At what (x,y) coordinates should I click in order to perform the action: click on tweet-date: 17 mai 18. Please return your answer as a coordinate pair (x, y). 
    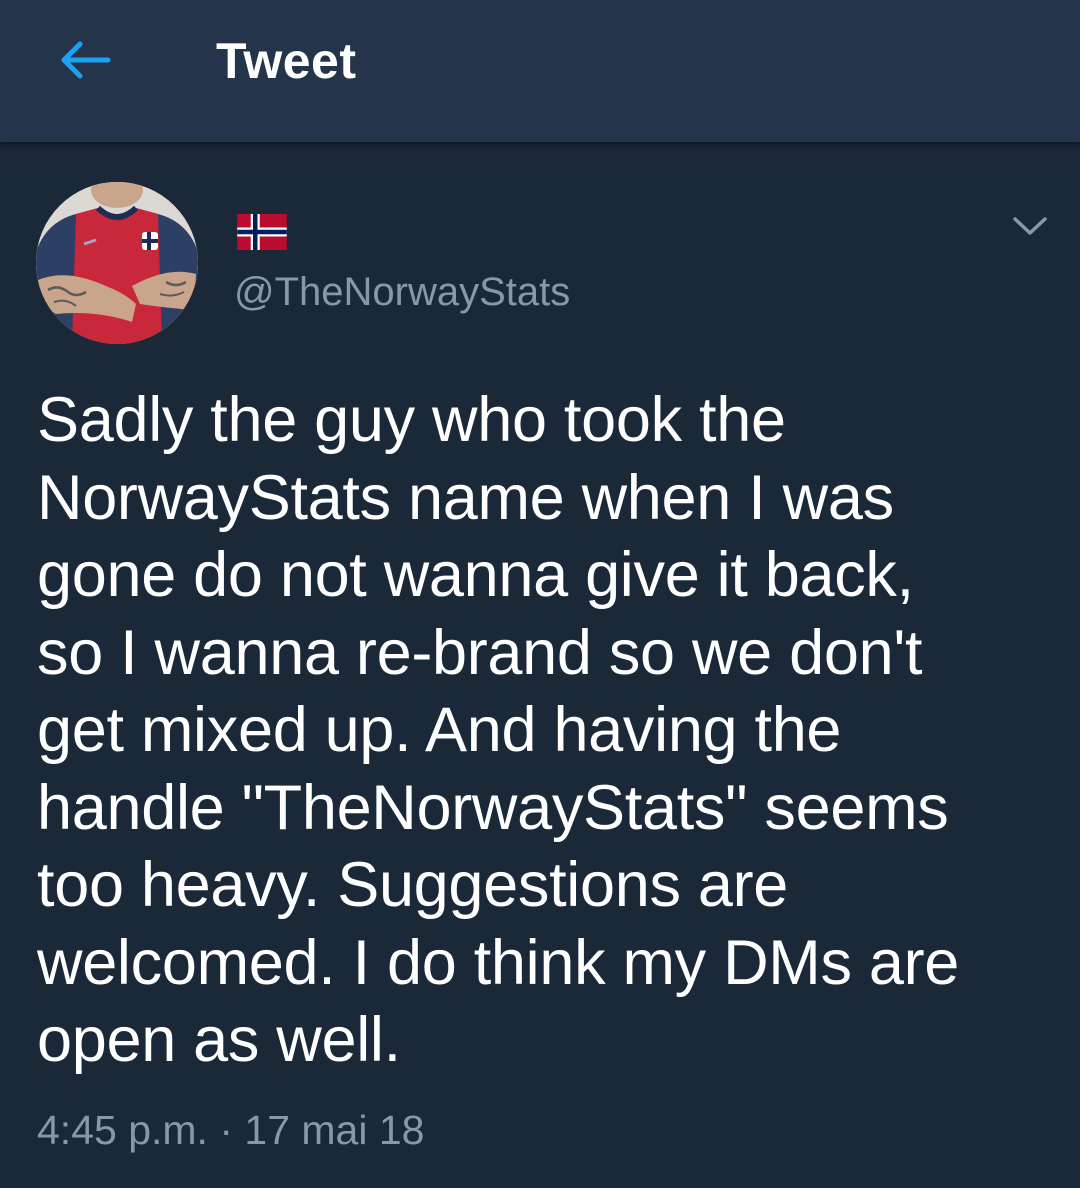
    Looking at the image, I should click on (334, 1130).